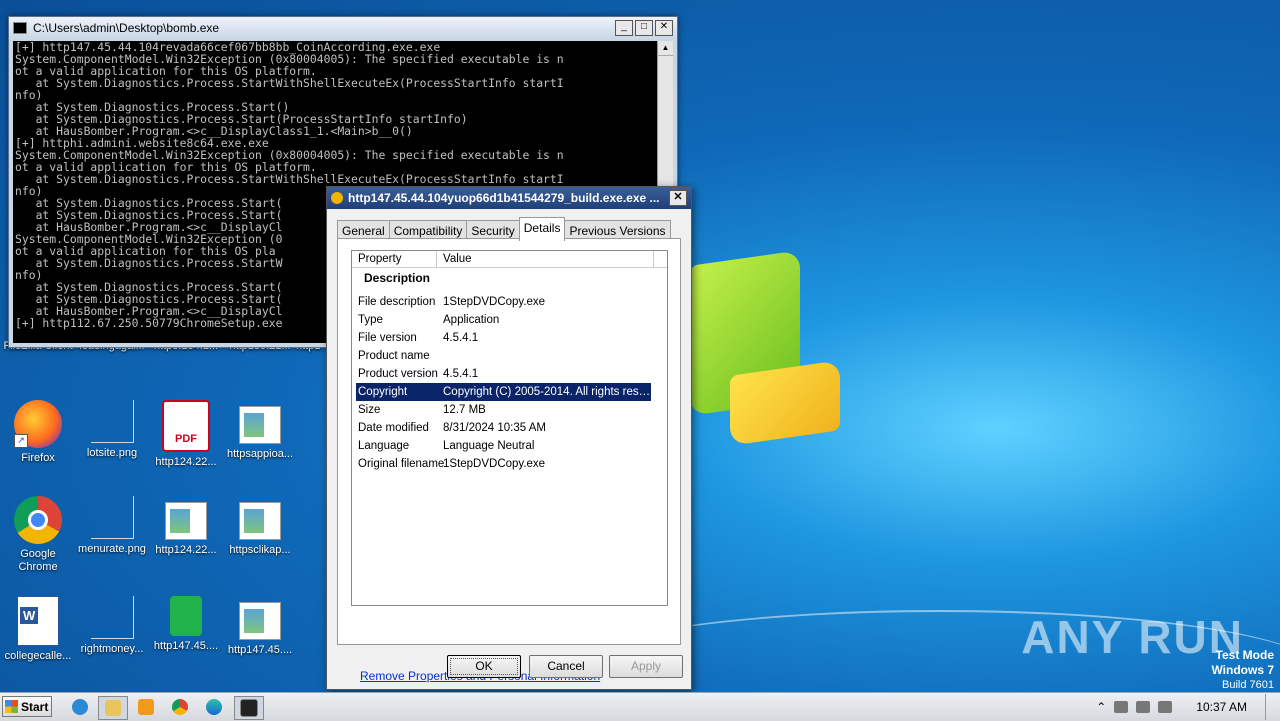 Image resolution: width=1280 pixels, height=721 pixels. Describe the element at coordinates (394, 356) in the screenshot. I see `property-name: Product name` at that location.